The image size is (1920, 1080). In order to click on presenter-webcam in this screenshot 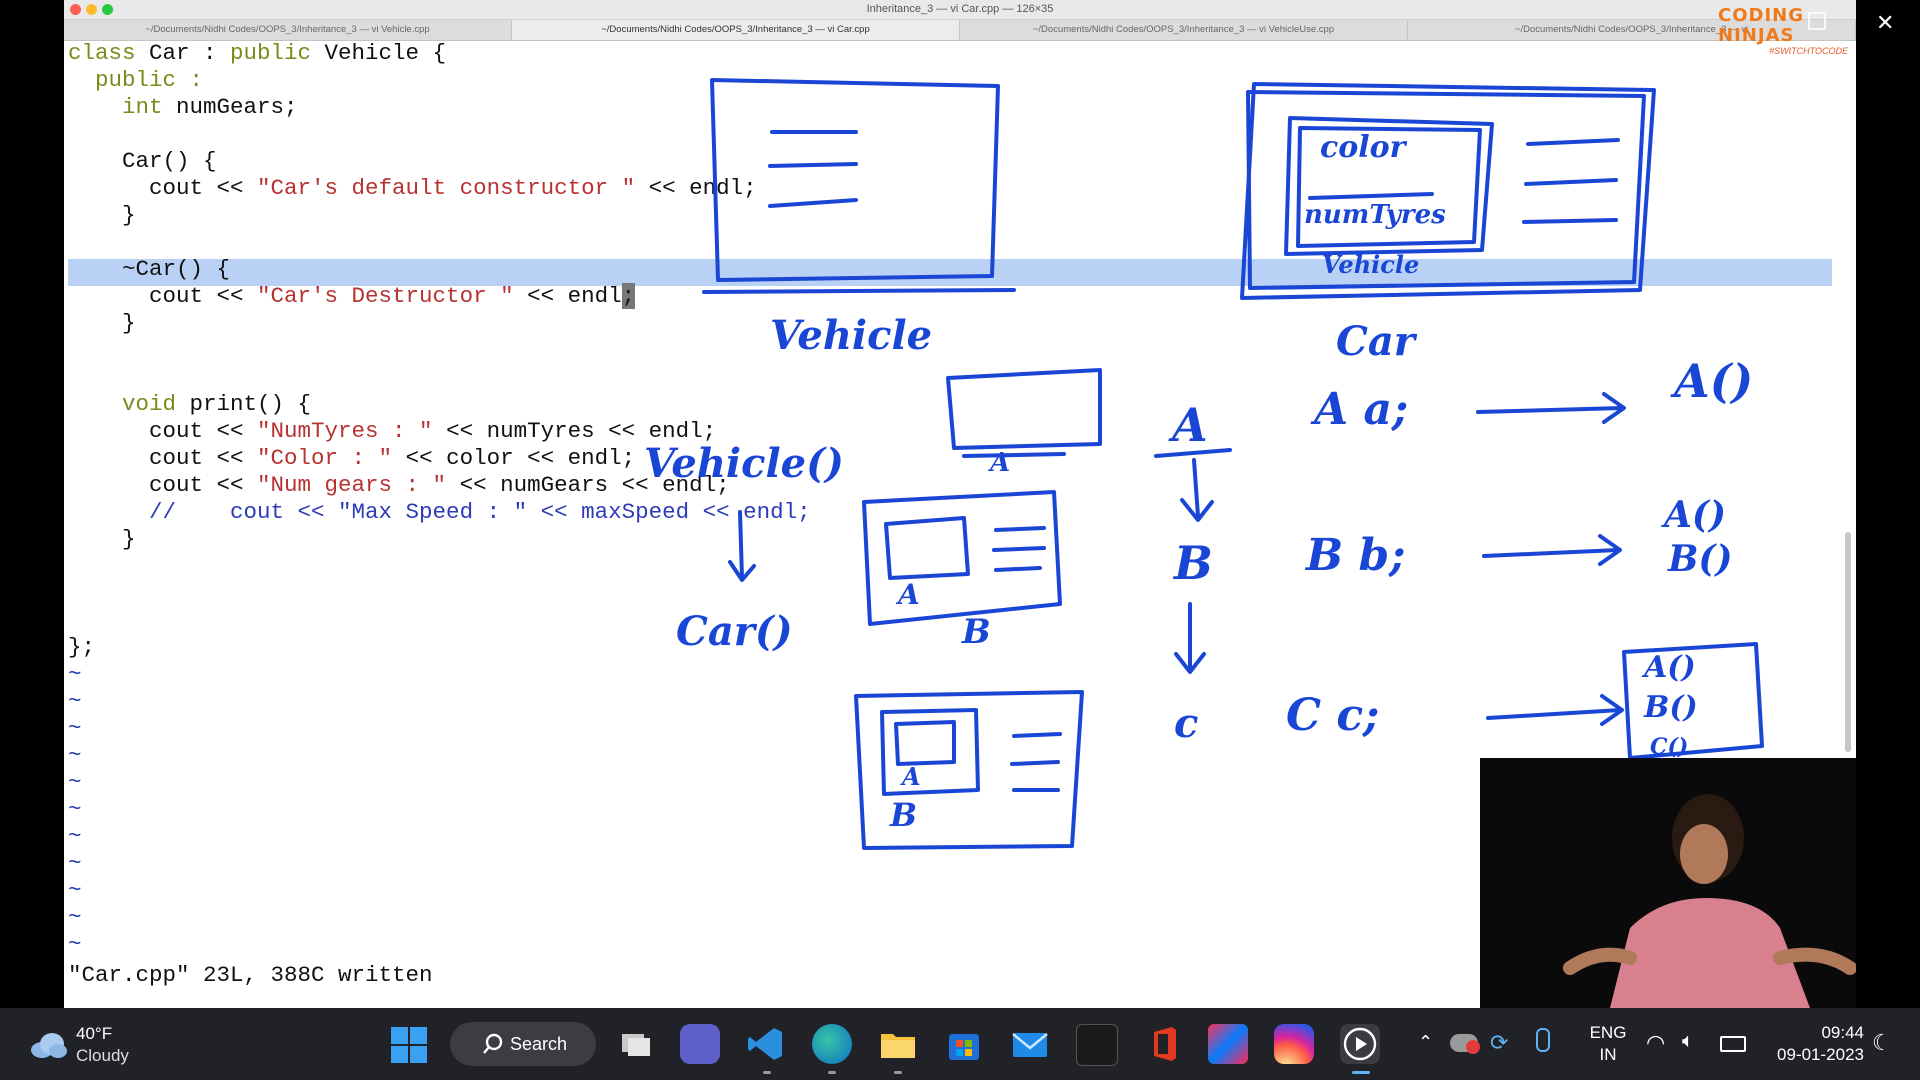, I will do `click(1668, 883)`.